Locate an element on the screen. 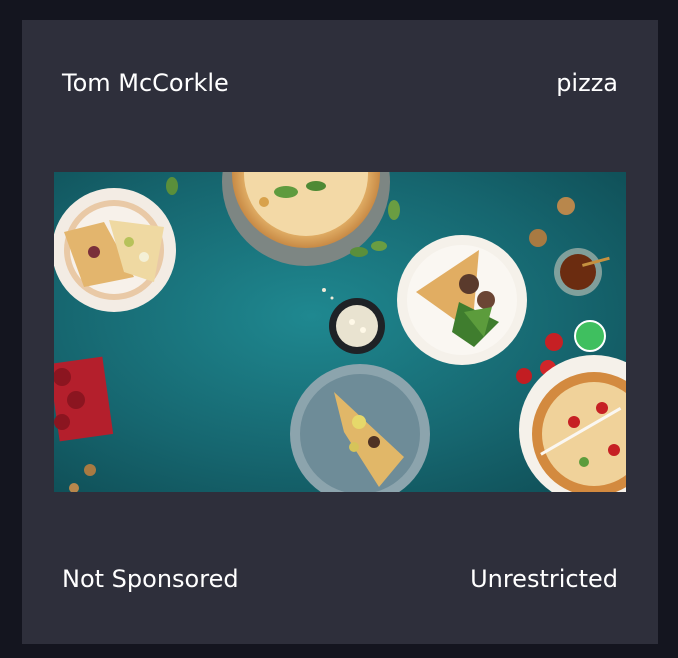 The image size is (678, 658). usage-rights-label: Unrestricted is located at coordinates (544, 579).